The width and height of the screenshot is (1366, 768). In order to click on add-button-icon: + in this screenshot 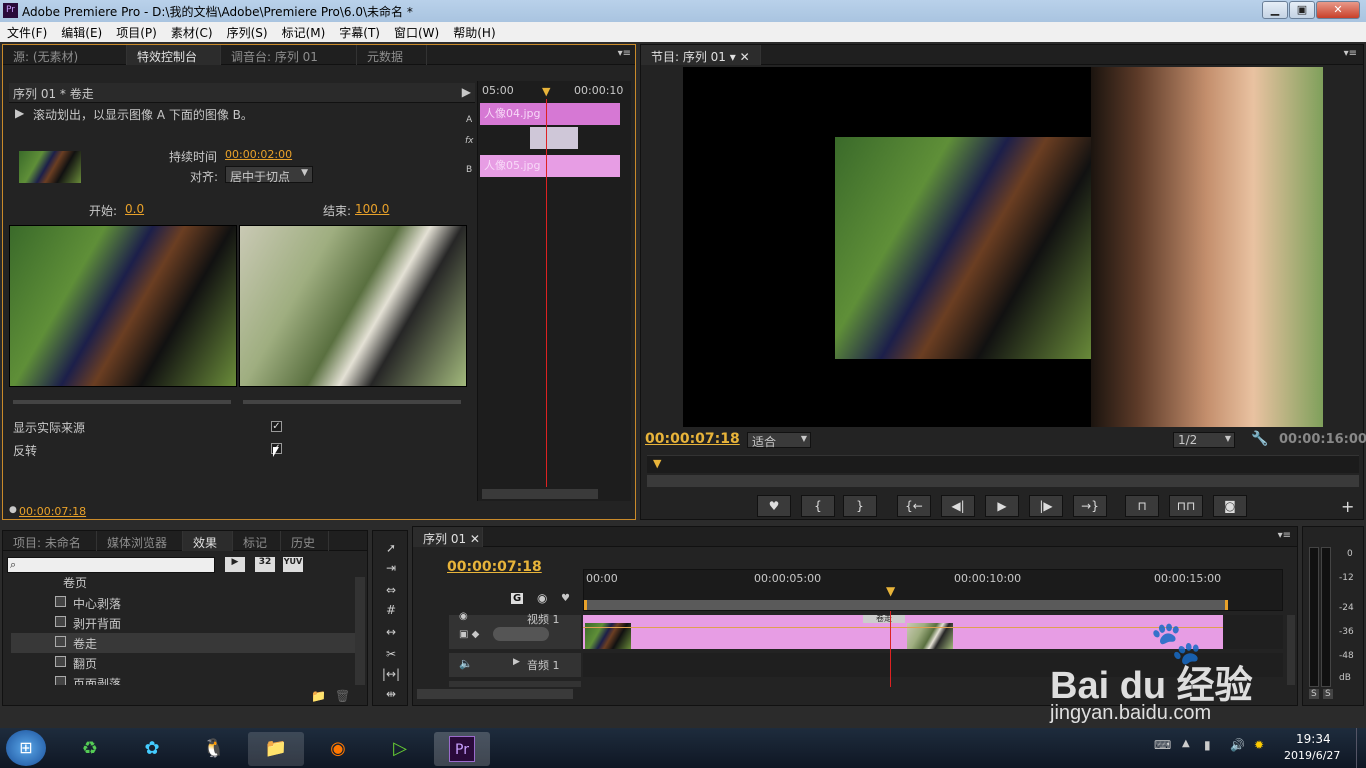, I will do `click(1347, 506)`.